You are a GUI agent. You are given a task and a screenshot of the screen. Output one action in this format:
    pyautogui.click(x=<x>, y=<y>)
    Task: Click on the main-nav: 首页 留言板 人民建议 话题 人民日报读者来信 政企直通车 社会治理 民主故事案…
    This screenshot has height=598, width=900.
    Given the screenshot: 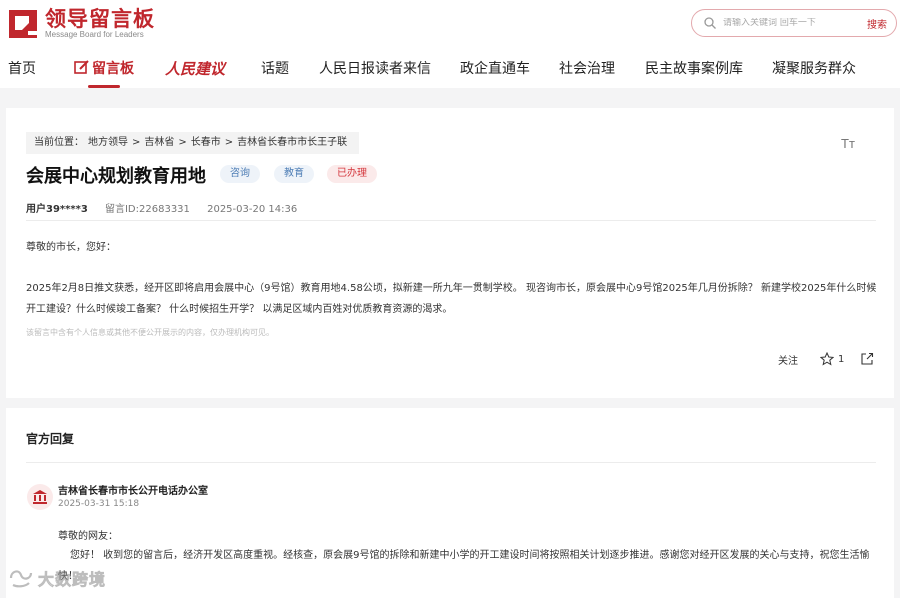 What is the action you would take?
    pyautogui.click(x=450, y=72)
    